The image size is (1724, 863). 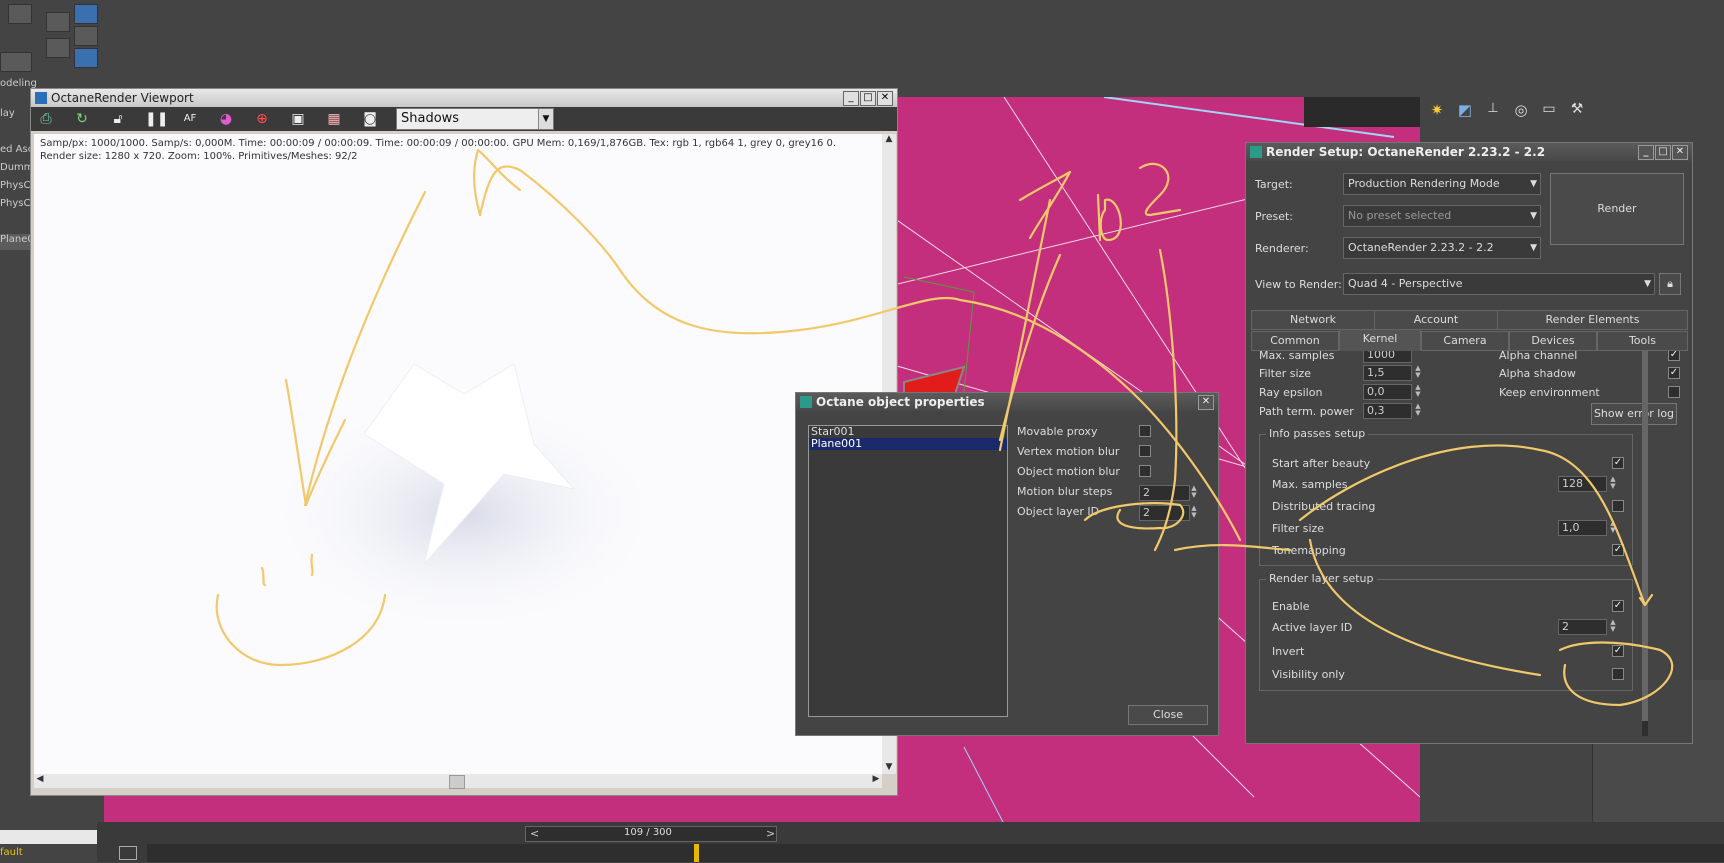 I want to click on display-icon: ▣, so click(x=298, y=119).